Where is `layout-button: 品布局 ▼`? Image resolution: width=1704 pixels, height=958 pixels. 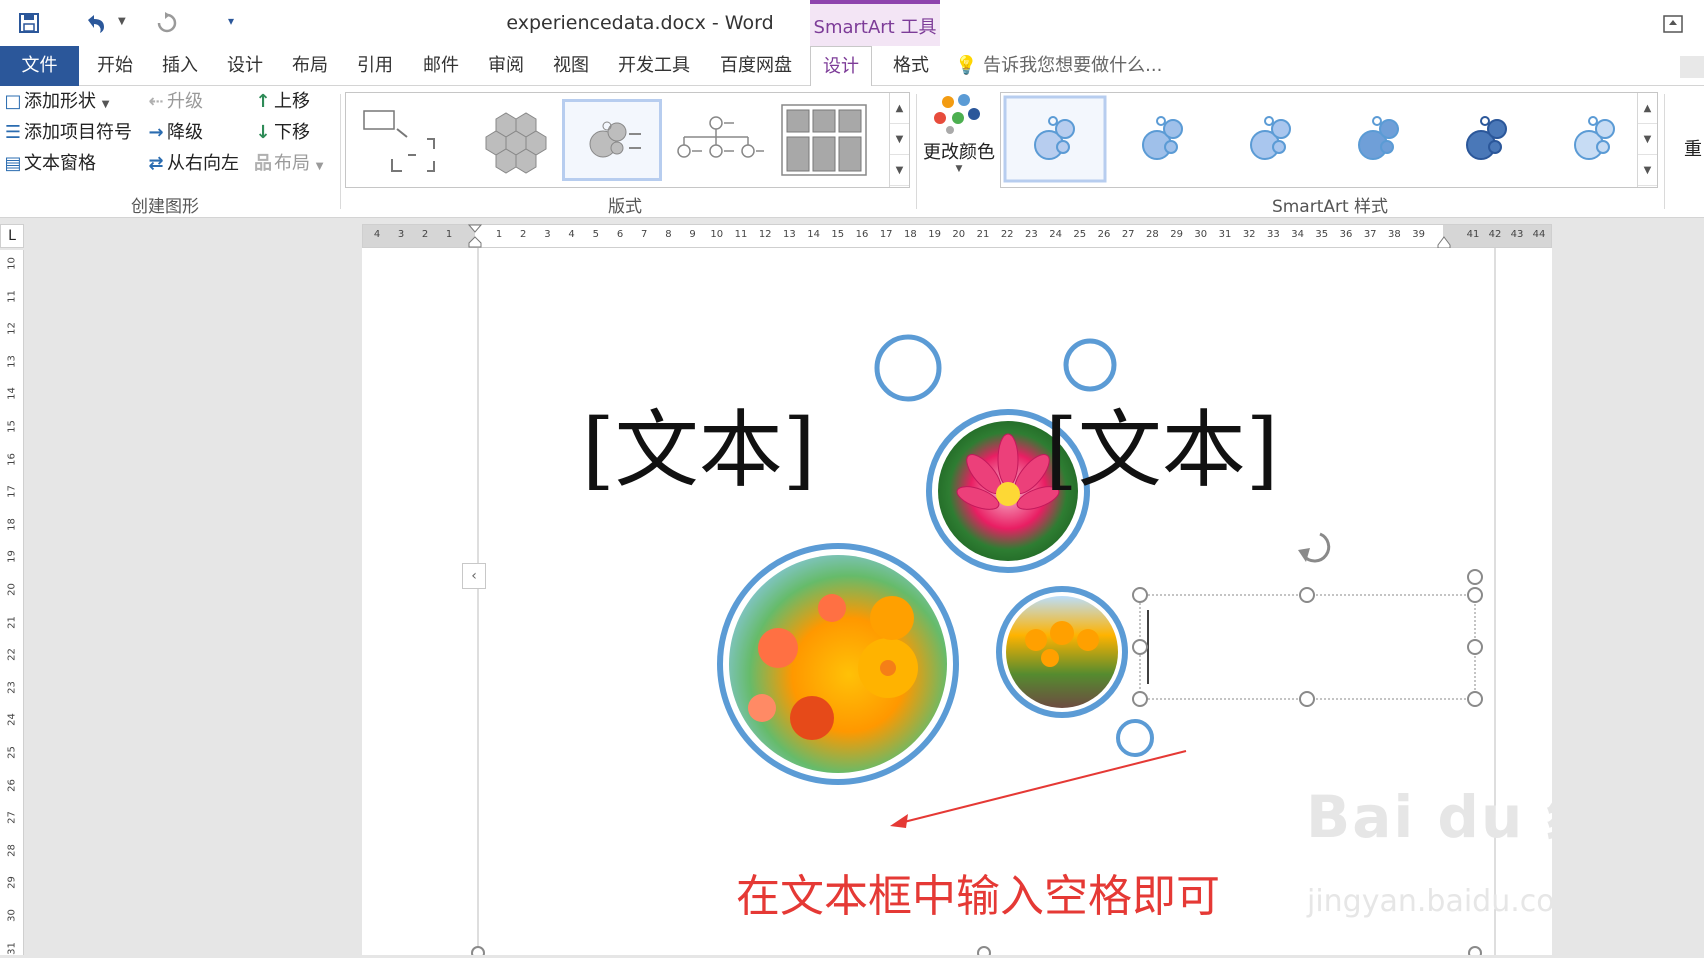
layout-button: 品布局 ▼ is located at coordinates (287, 164).